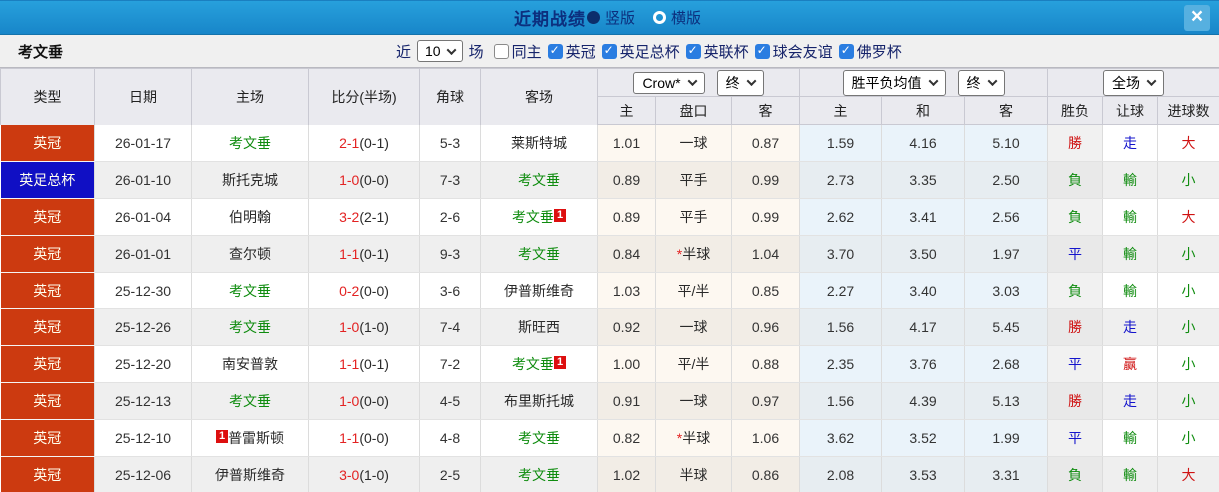 The width and height of the screenshot is (1219, 492). Describe the element at coordinates (1075, 180) in the screenshot. I see `result-wdl-cell: 負` at that location.